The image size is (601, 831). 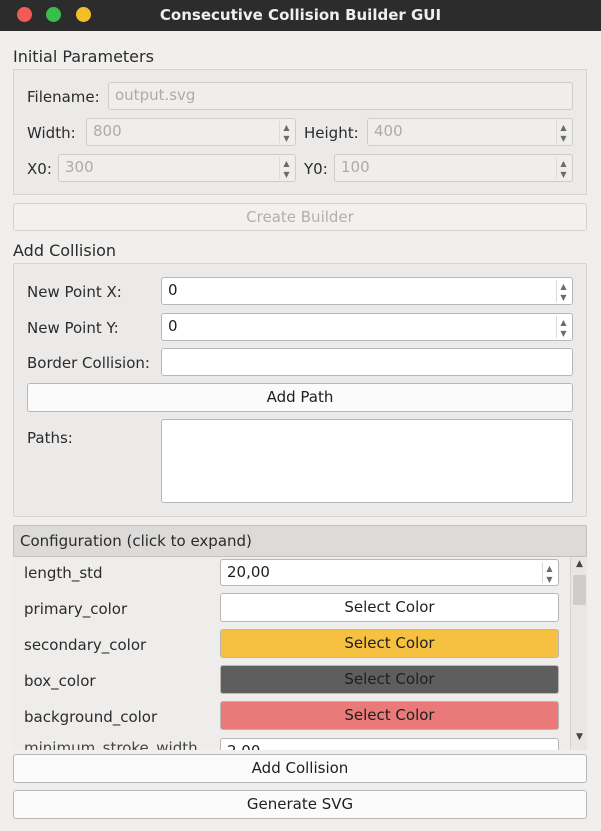 I want to click on window-titlebar: Consecutive Collision Builder GUI, so click(x=300, y=15).